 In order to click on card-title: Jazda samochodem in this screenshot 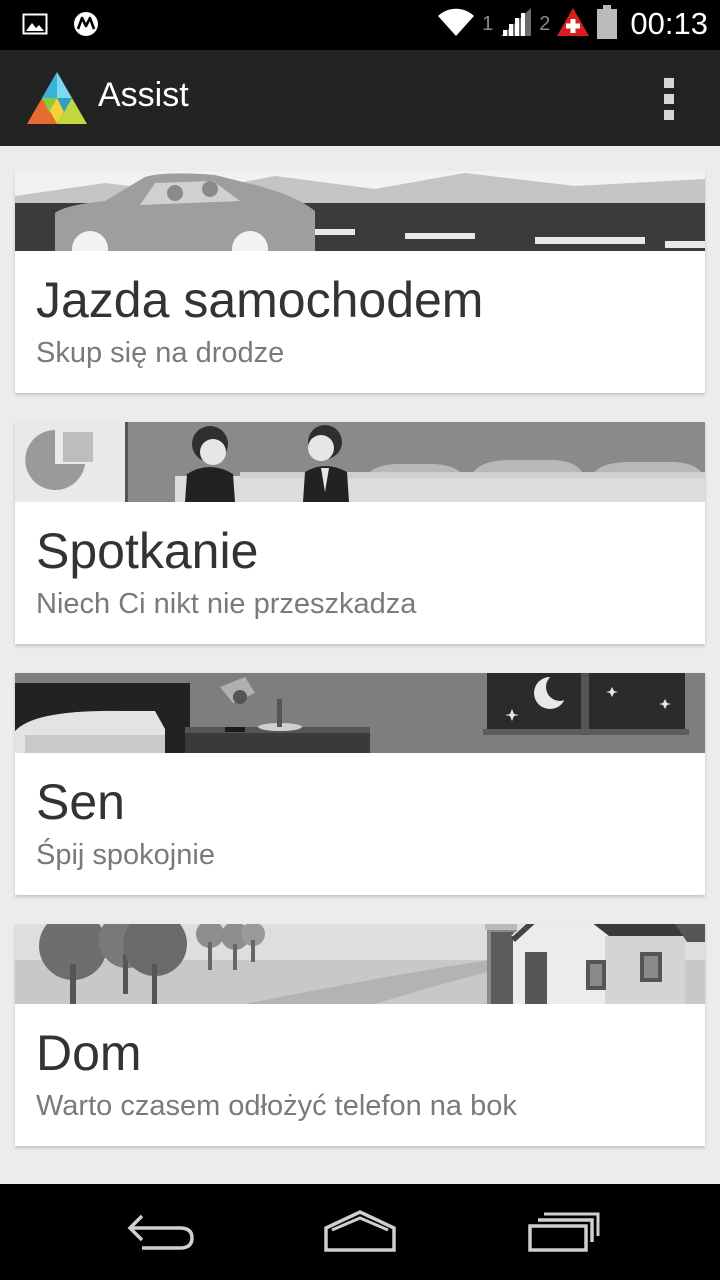, I will do `click(260, 300)`.